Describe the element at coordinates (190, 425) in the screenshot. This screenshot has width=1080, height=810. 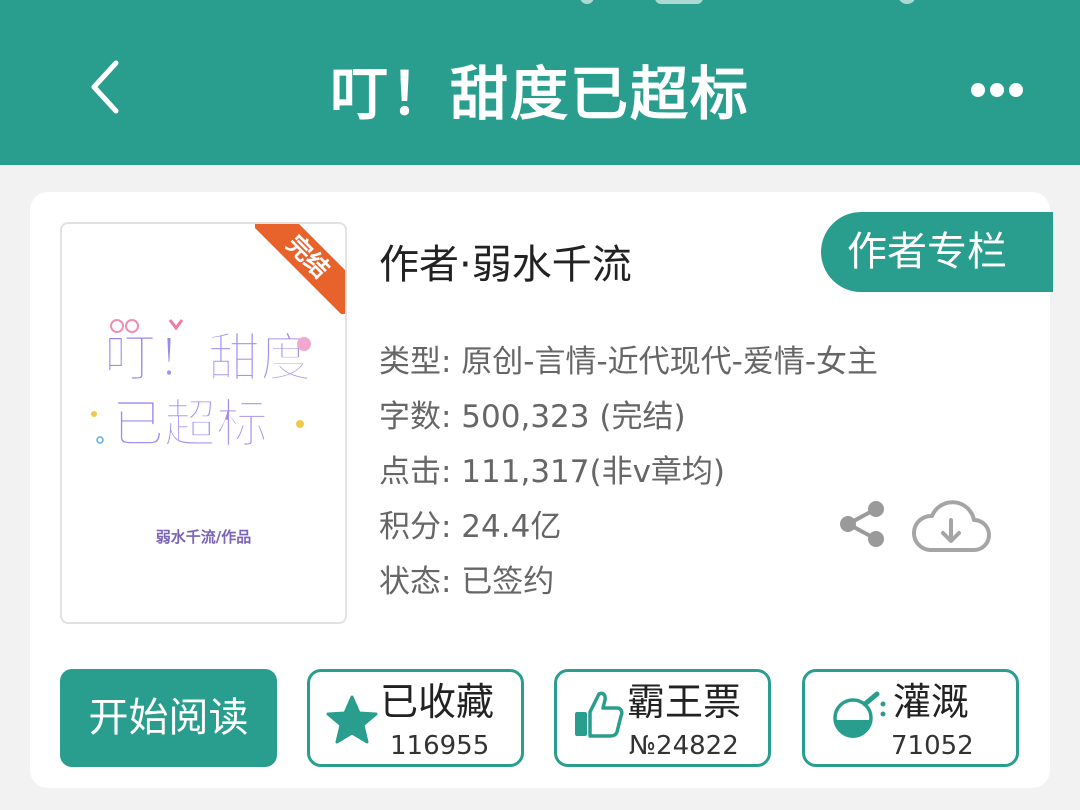
I see `cover-art-line2: 已超标` at that location.